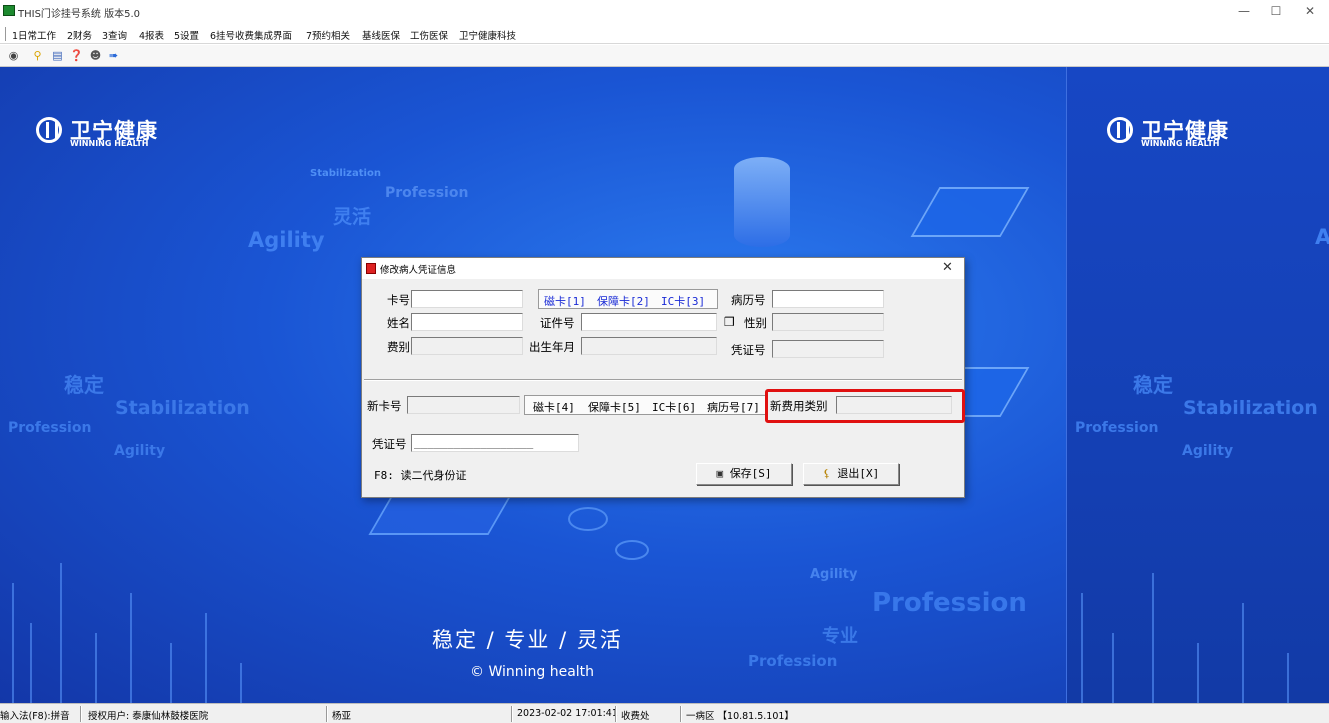 The image size is (1329, 723). I want to click on menu-query: 3查询, so click(114, 35).